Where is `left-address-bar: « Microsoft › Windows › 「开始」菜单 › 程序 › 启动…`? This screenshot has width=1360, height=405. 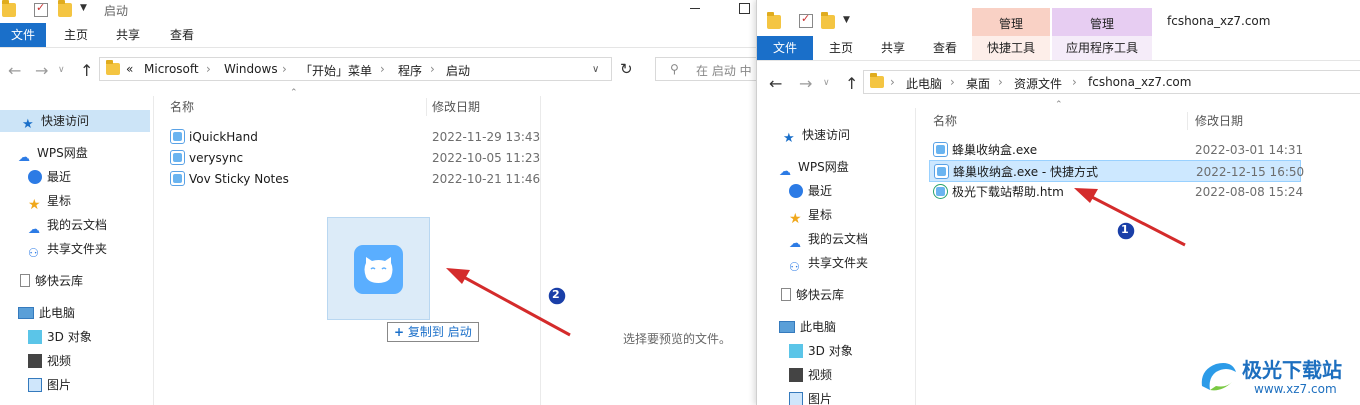
left-address-bar: « Microsoft › Windows › 「开始」菜单 › 程序 › 启动… is located at coordinates (355, 69).